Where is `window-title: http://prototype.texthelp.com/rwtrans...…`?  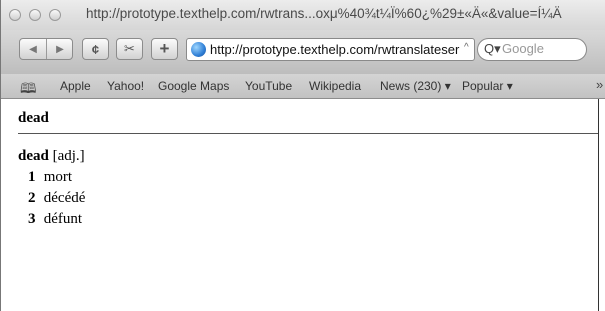
window-title: http://prototype.texthelp.com/rwtrans...… is located at coordinates (324, 13).